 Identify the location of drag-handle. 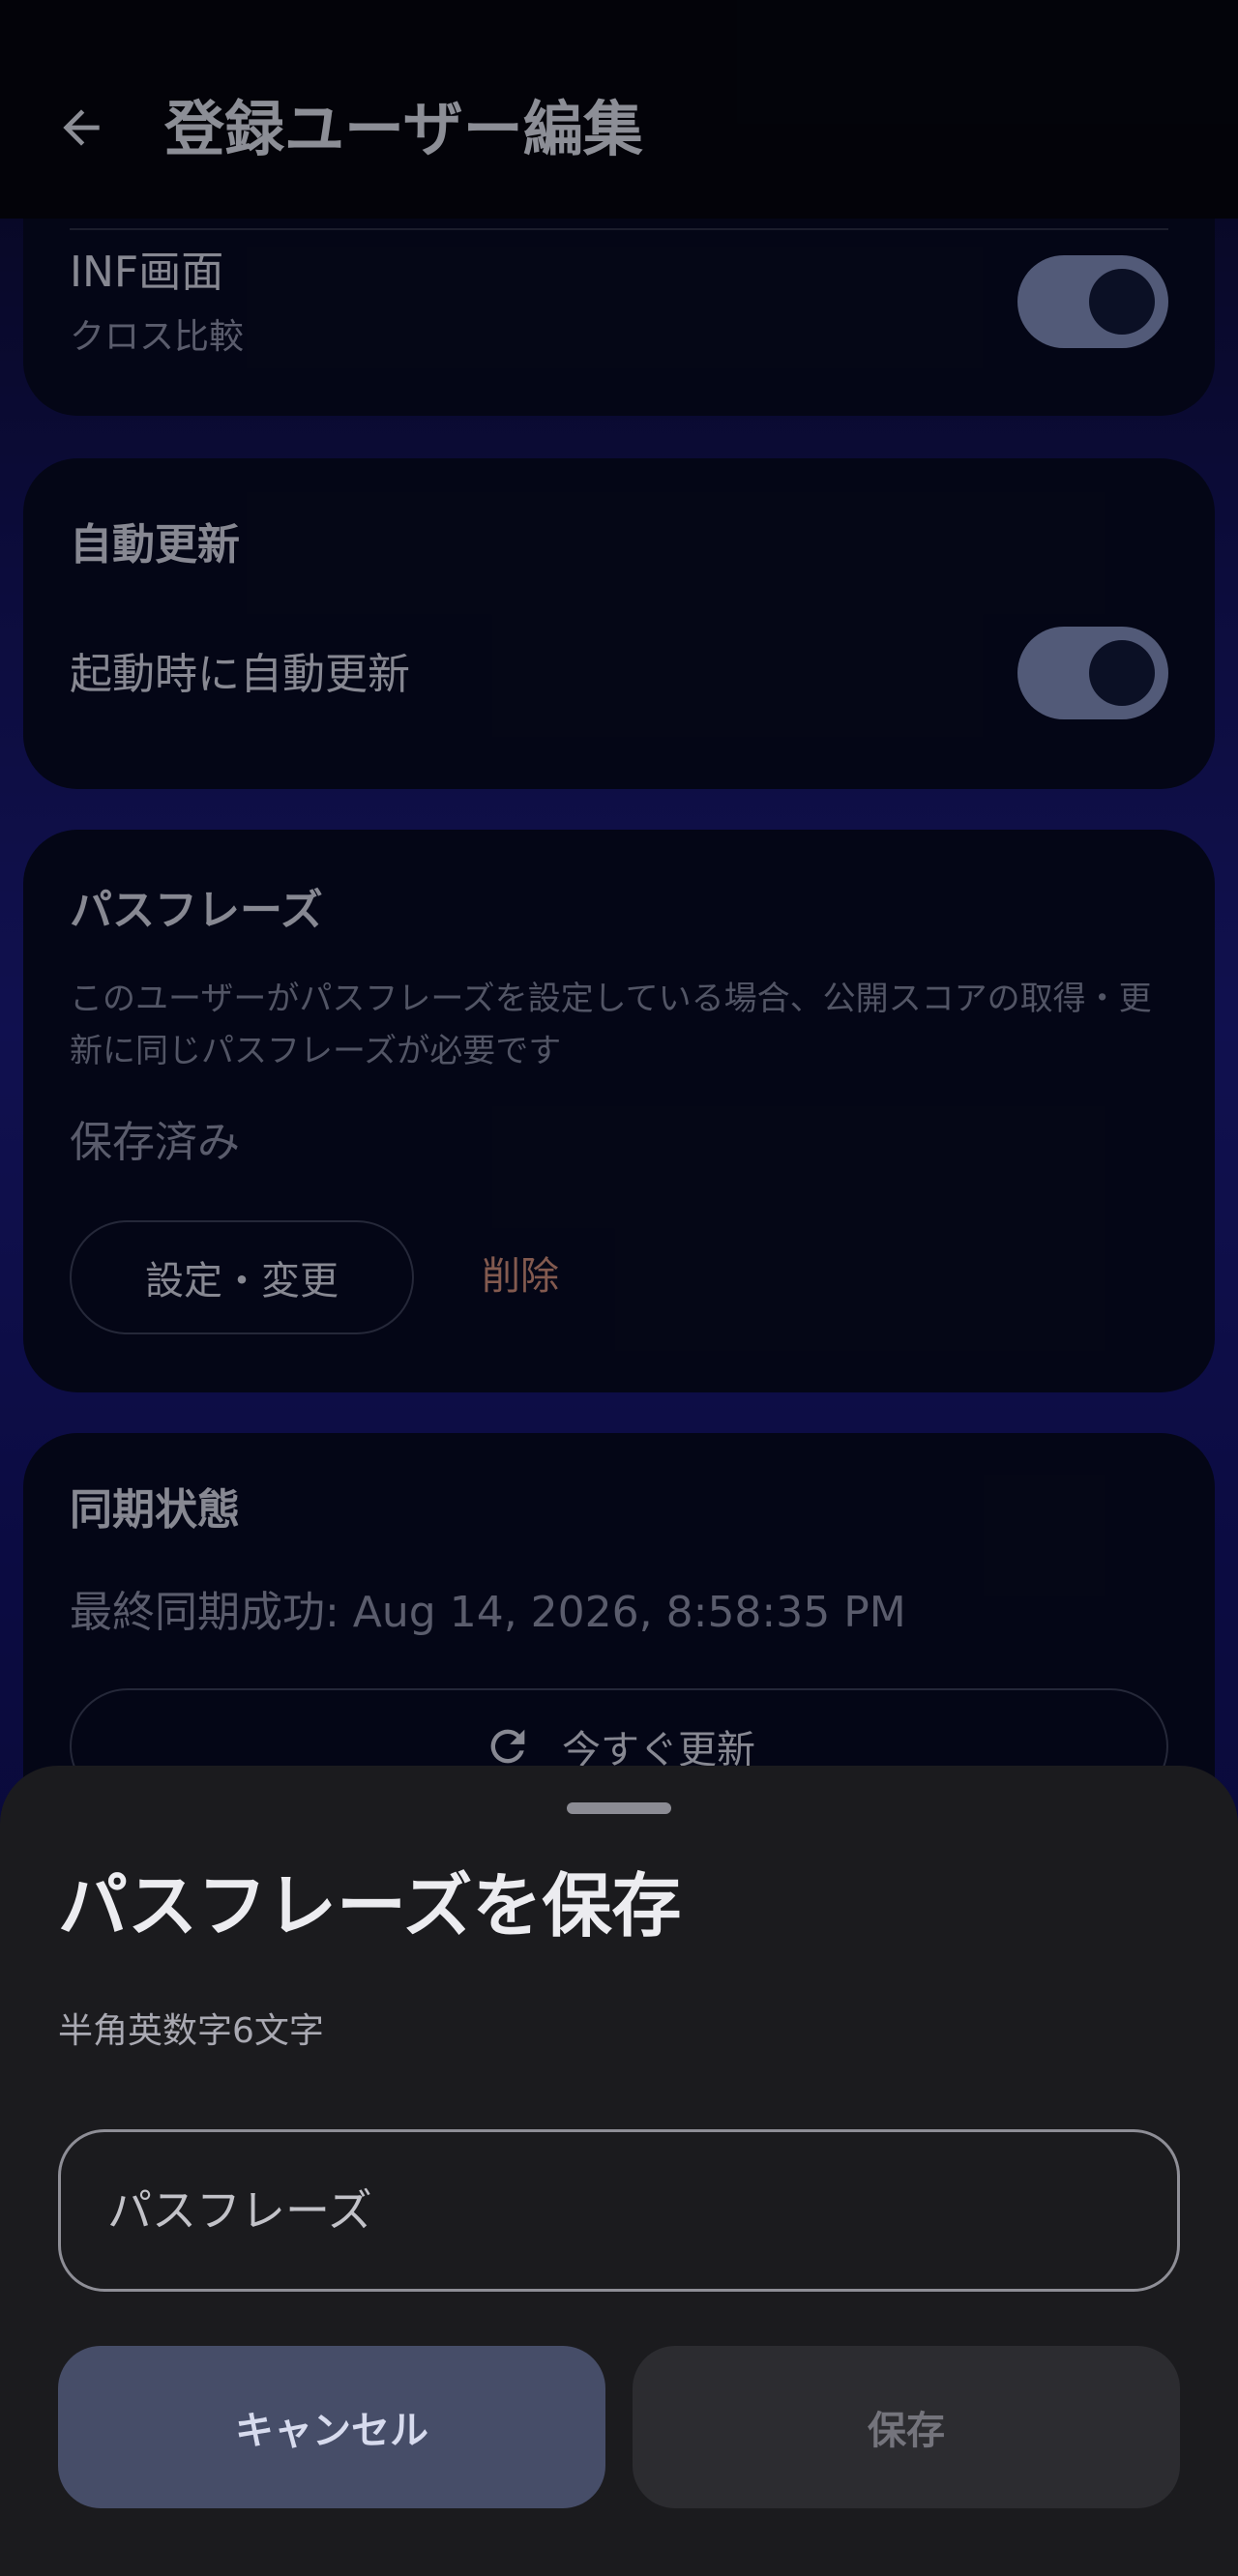
(619, 1808).